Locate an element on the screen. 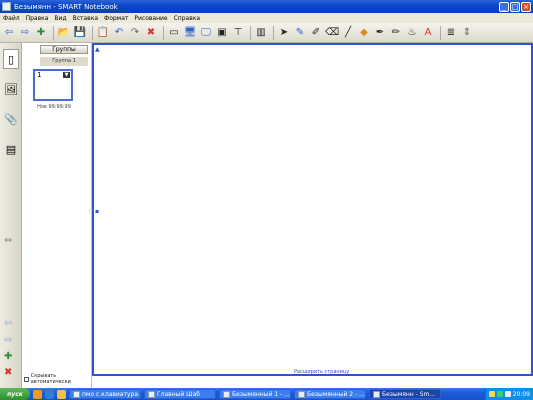  clock: 20:09 is located at coordinates (521, 394).